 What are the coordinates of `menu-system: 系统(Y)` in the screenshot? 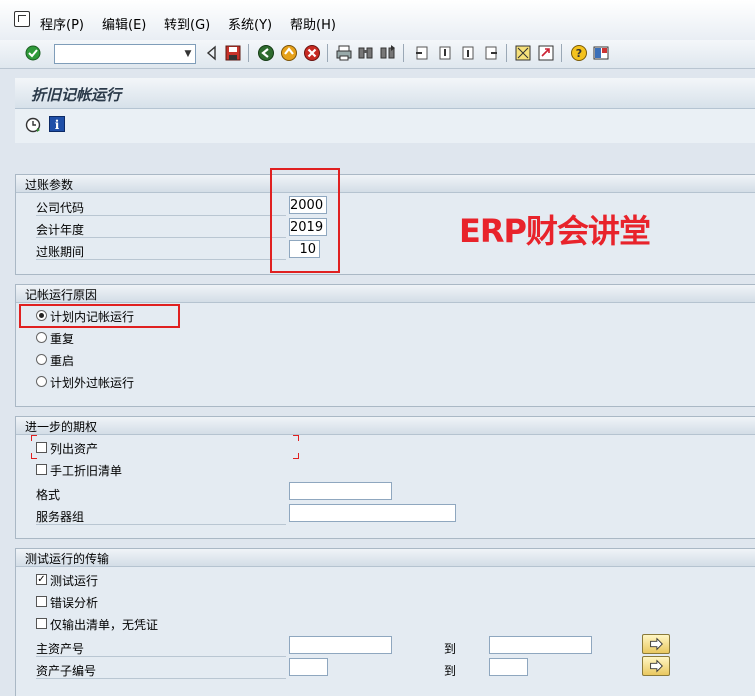 It's located at (250, 23).